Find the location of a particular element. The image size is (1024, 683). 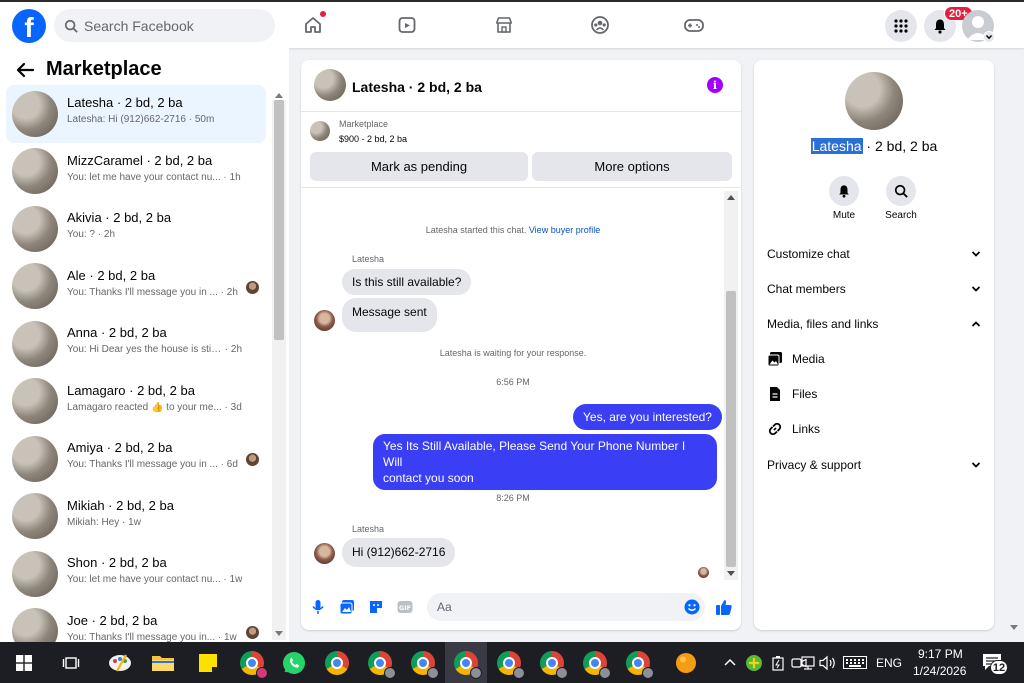

chevron-up-icon is located at coordinates (730, 662).